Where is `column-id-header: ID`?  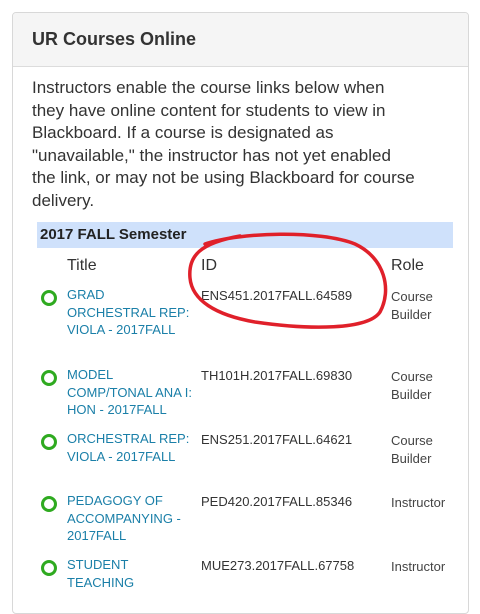
column-id-header: ID is located at coordinates (209, 265).